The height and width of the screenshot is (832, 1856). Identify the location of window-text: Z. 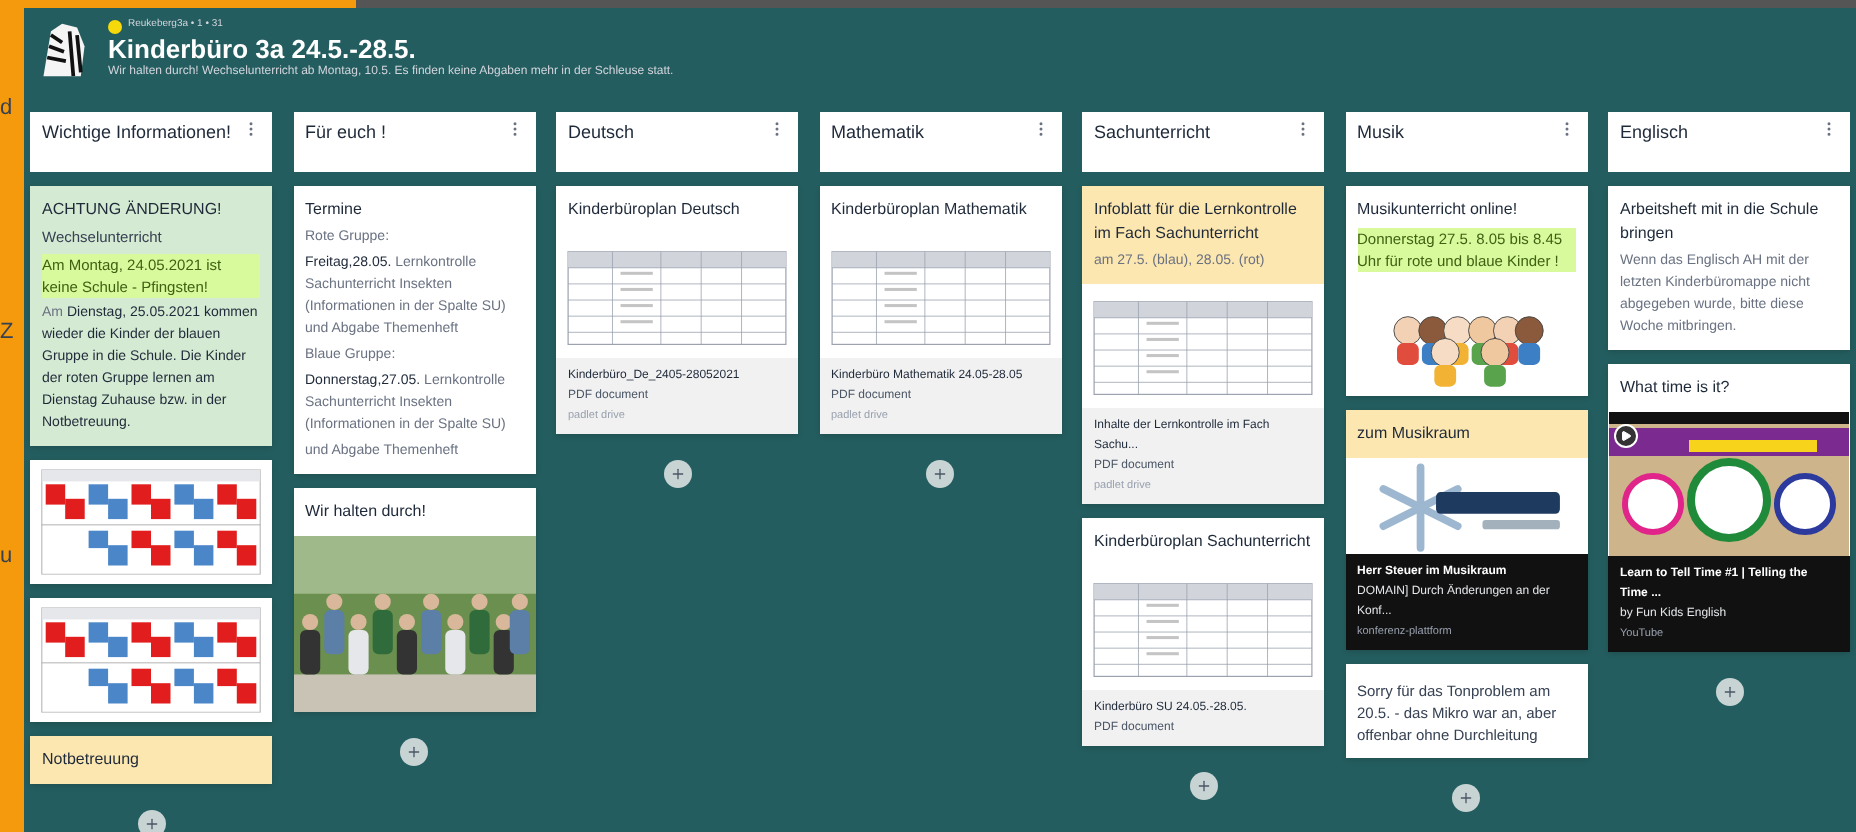
(7, 332).